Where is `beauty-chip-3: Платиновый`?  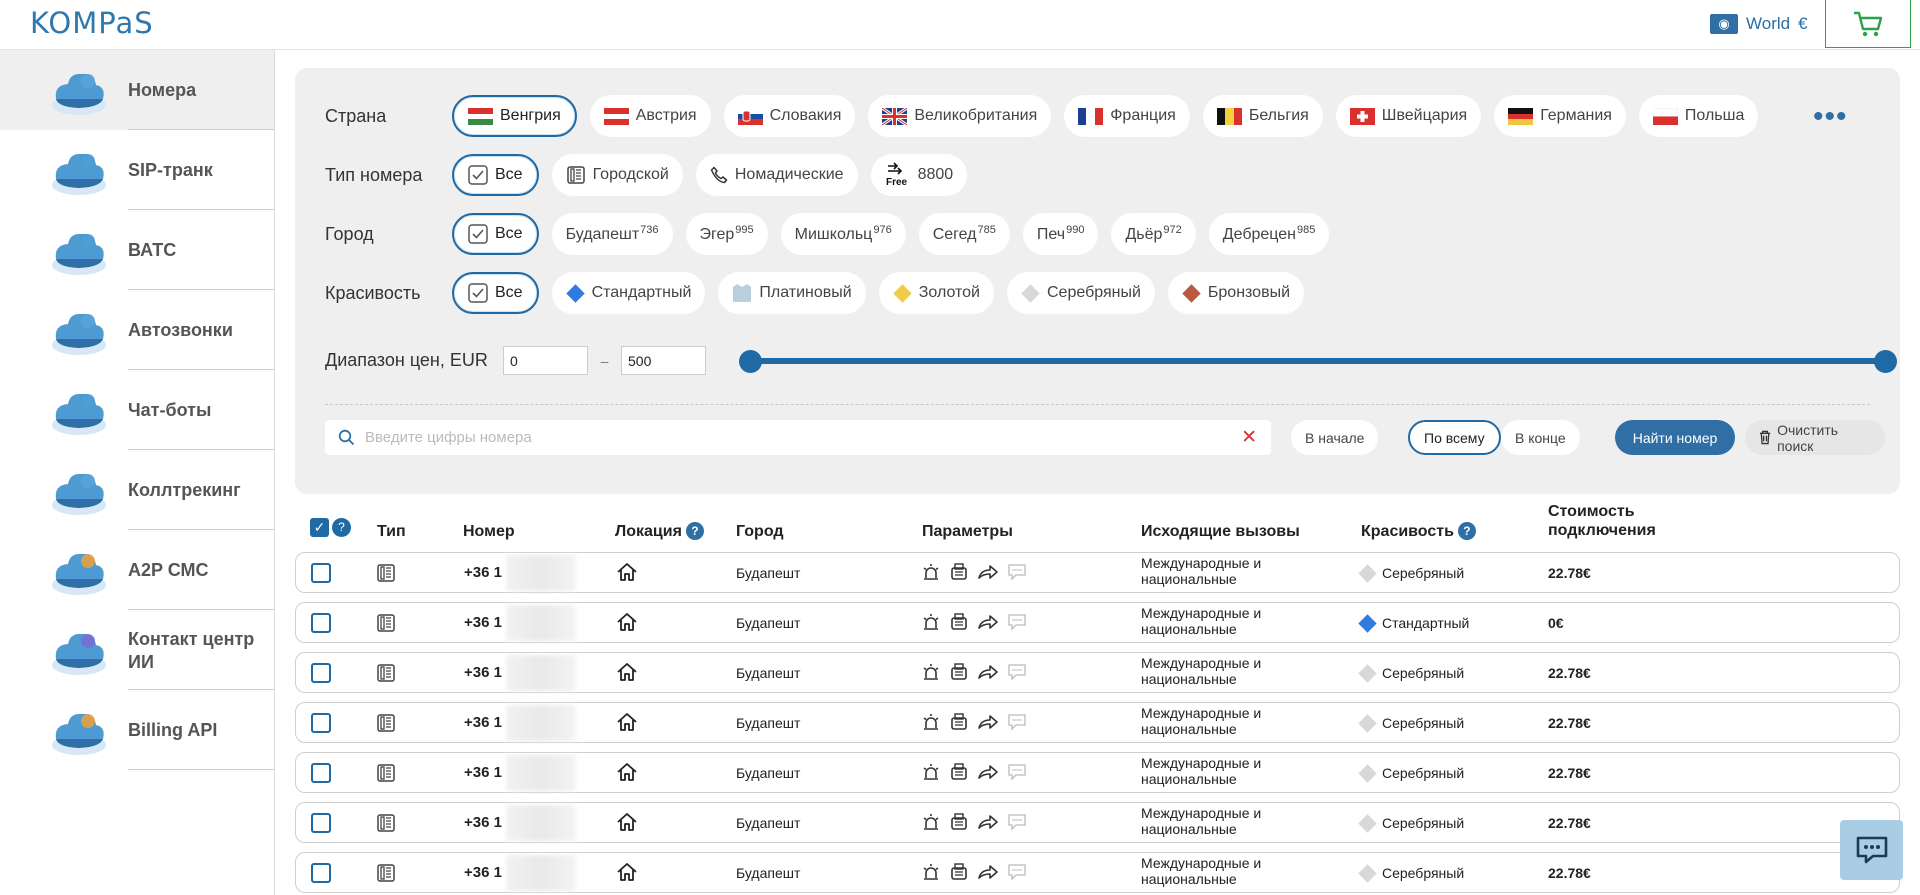
beauty-chip-3: Платиновый is located at coordinates (792, 293).